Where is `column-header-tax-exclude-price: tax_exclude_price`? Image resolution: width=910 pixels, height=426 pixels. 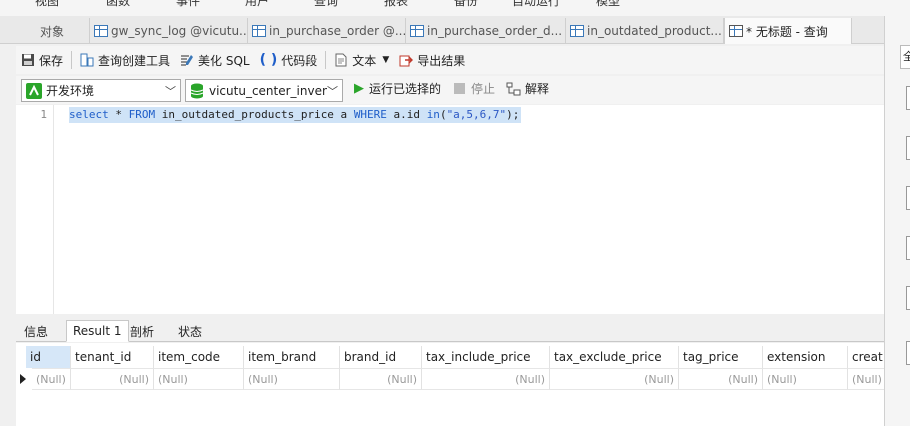 column-header-tax-exclude-price: tax_exclude_price is located at coordinates (614, 357).